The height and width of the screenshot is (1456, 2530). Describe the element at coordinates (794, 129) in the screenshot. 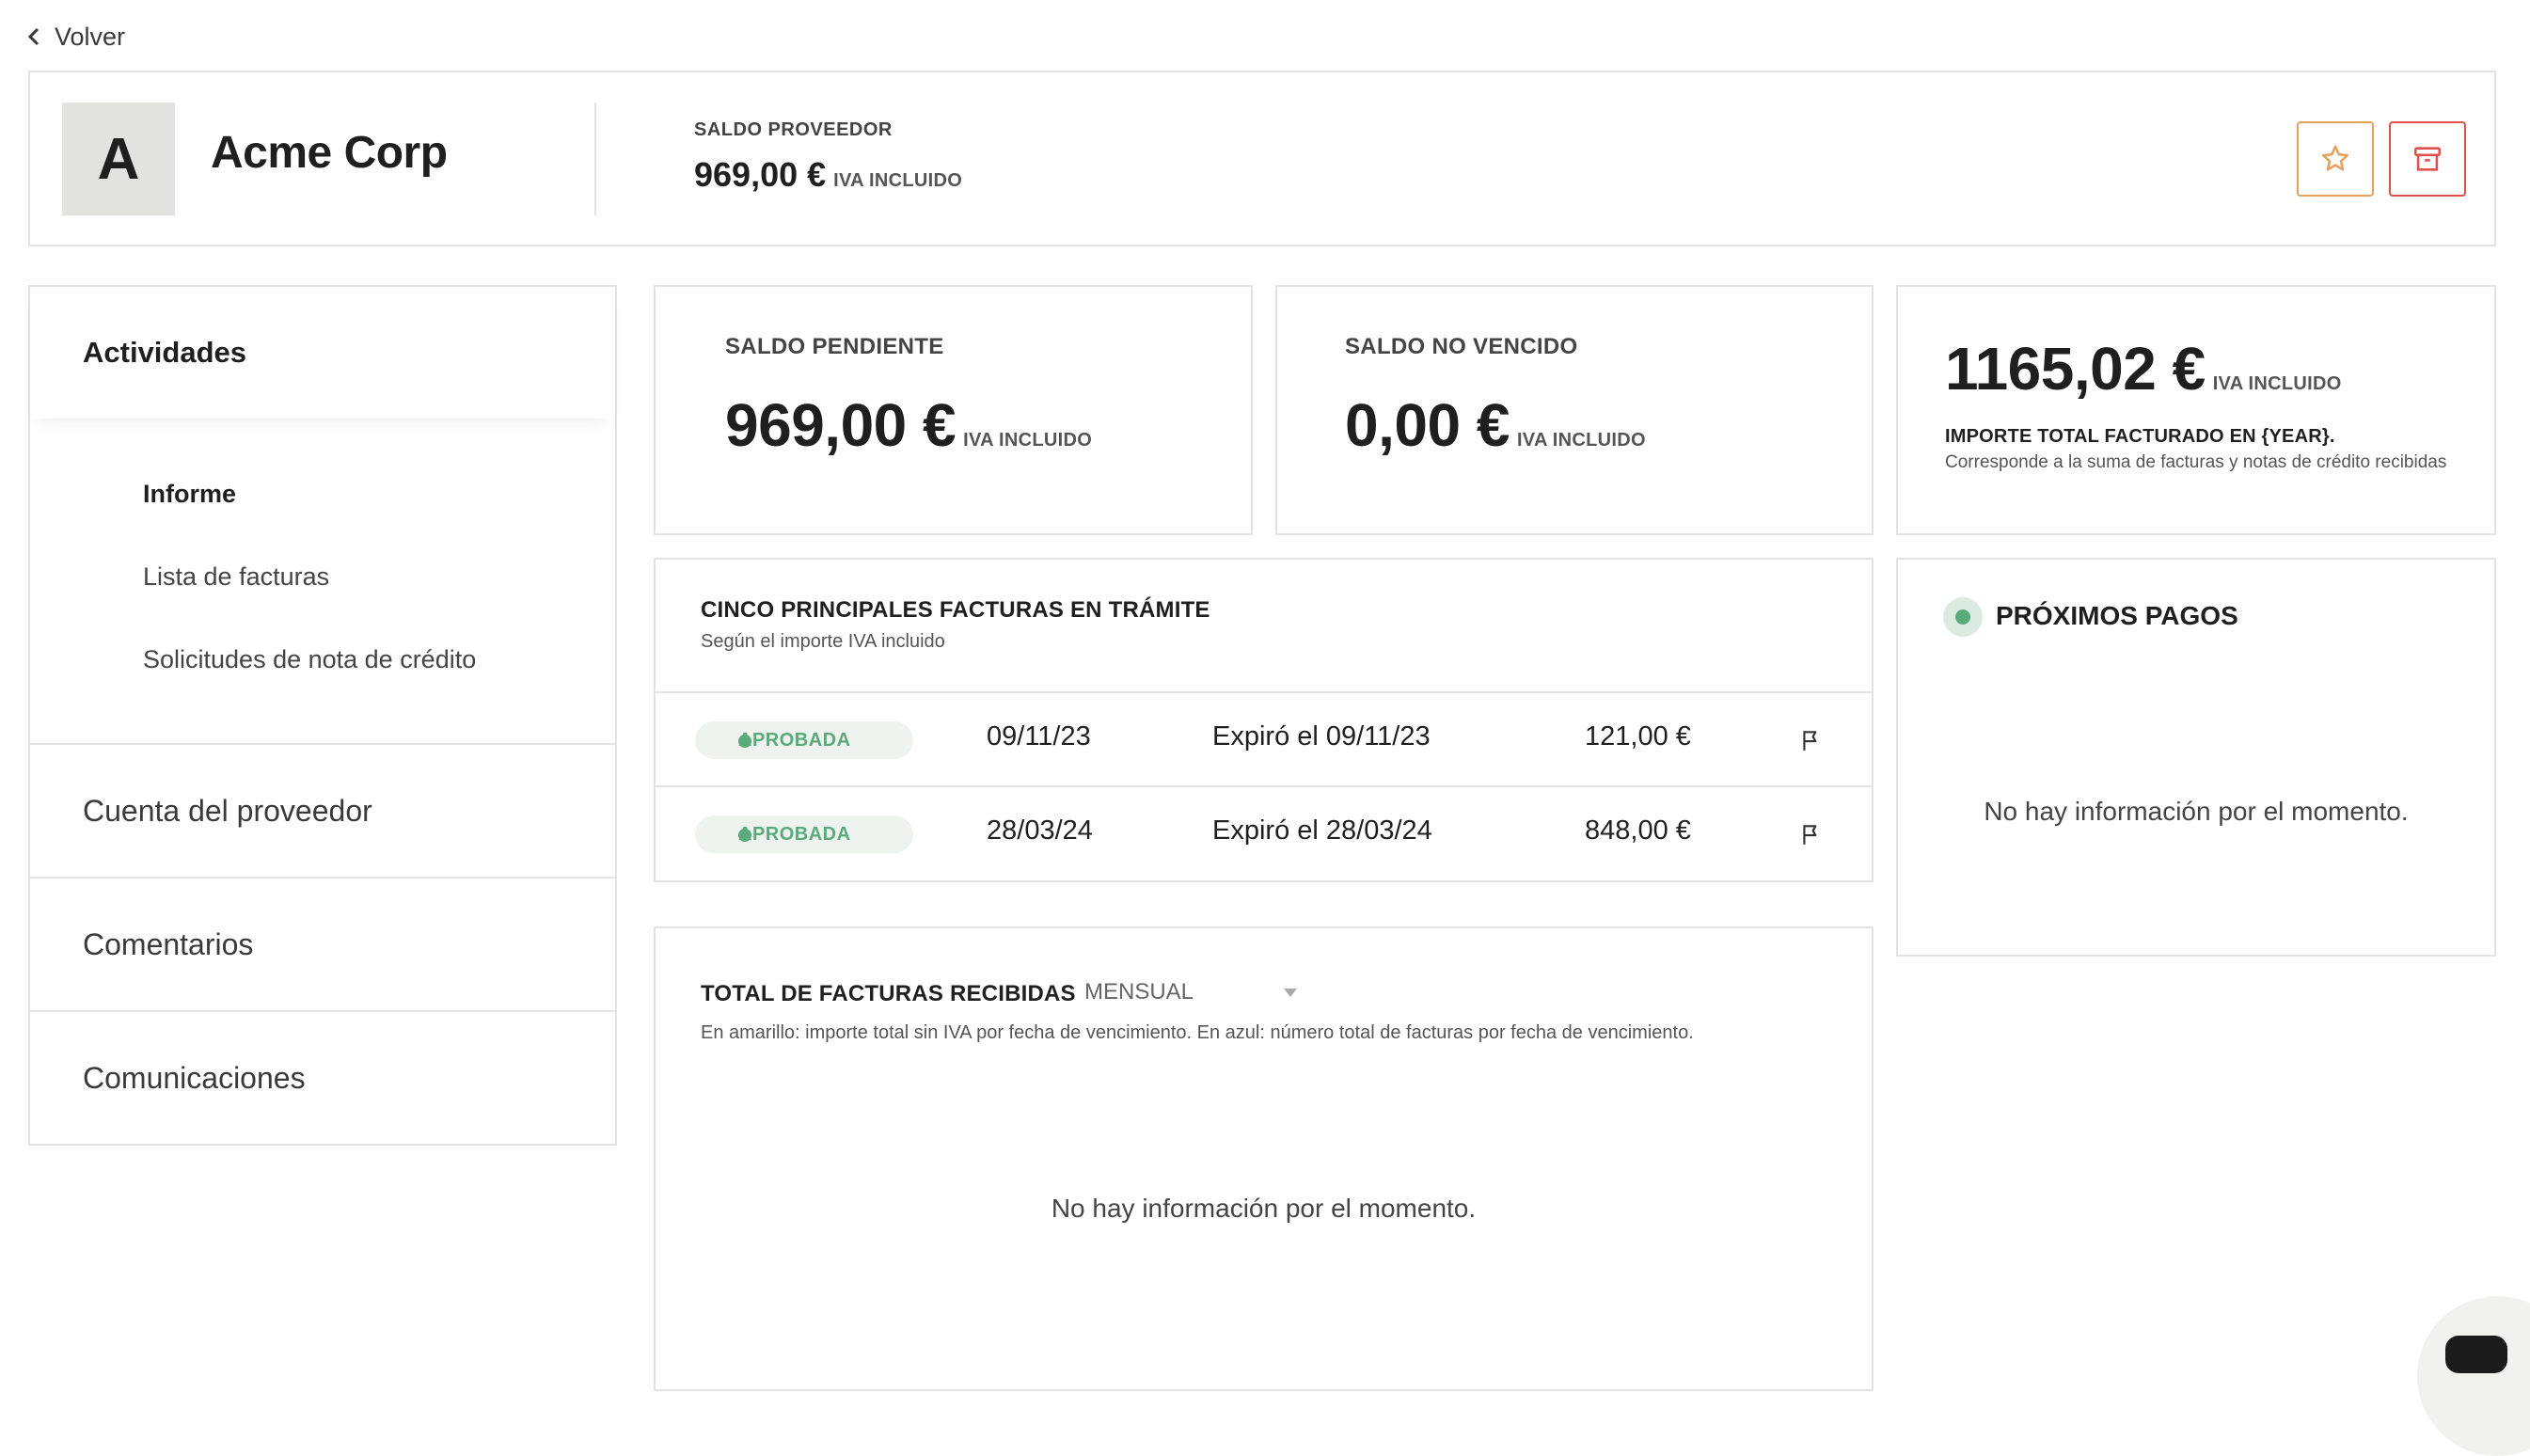

I see `supplier-balance-label: SALDO PROVEEDOR` at that location.